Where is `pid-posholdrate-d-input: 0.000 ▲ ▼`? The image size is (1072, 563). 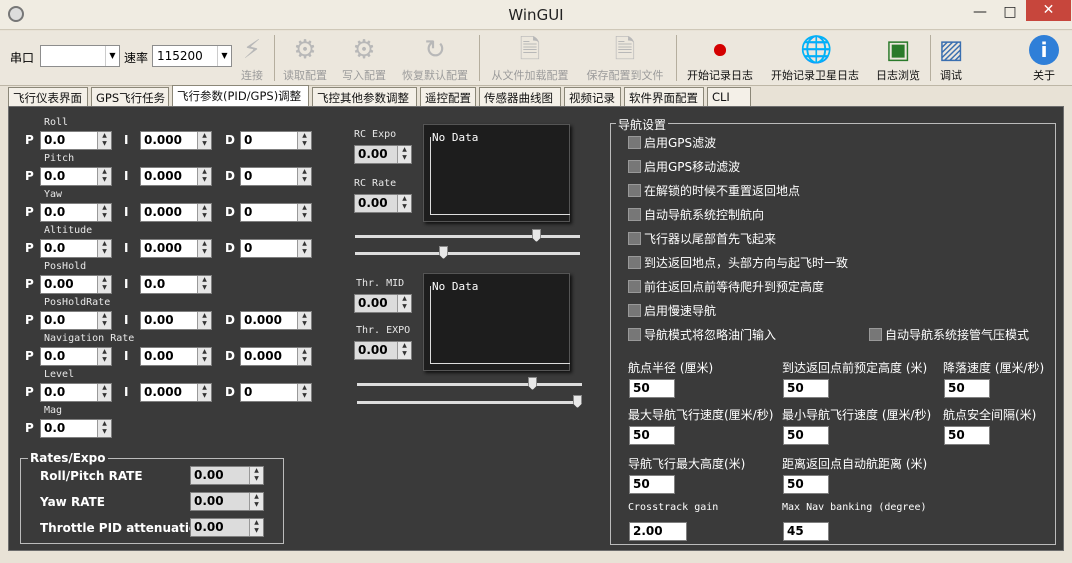 pid-posholdrate-d-input: 0.000 ▲ ▼ is located at coordinates (276, 320).